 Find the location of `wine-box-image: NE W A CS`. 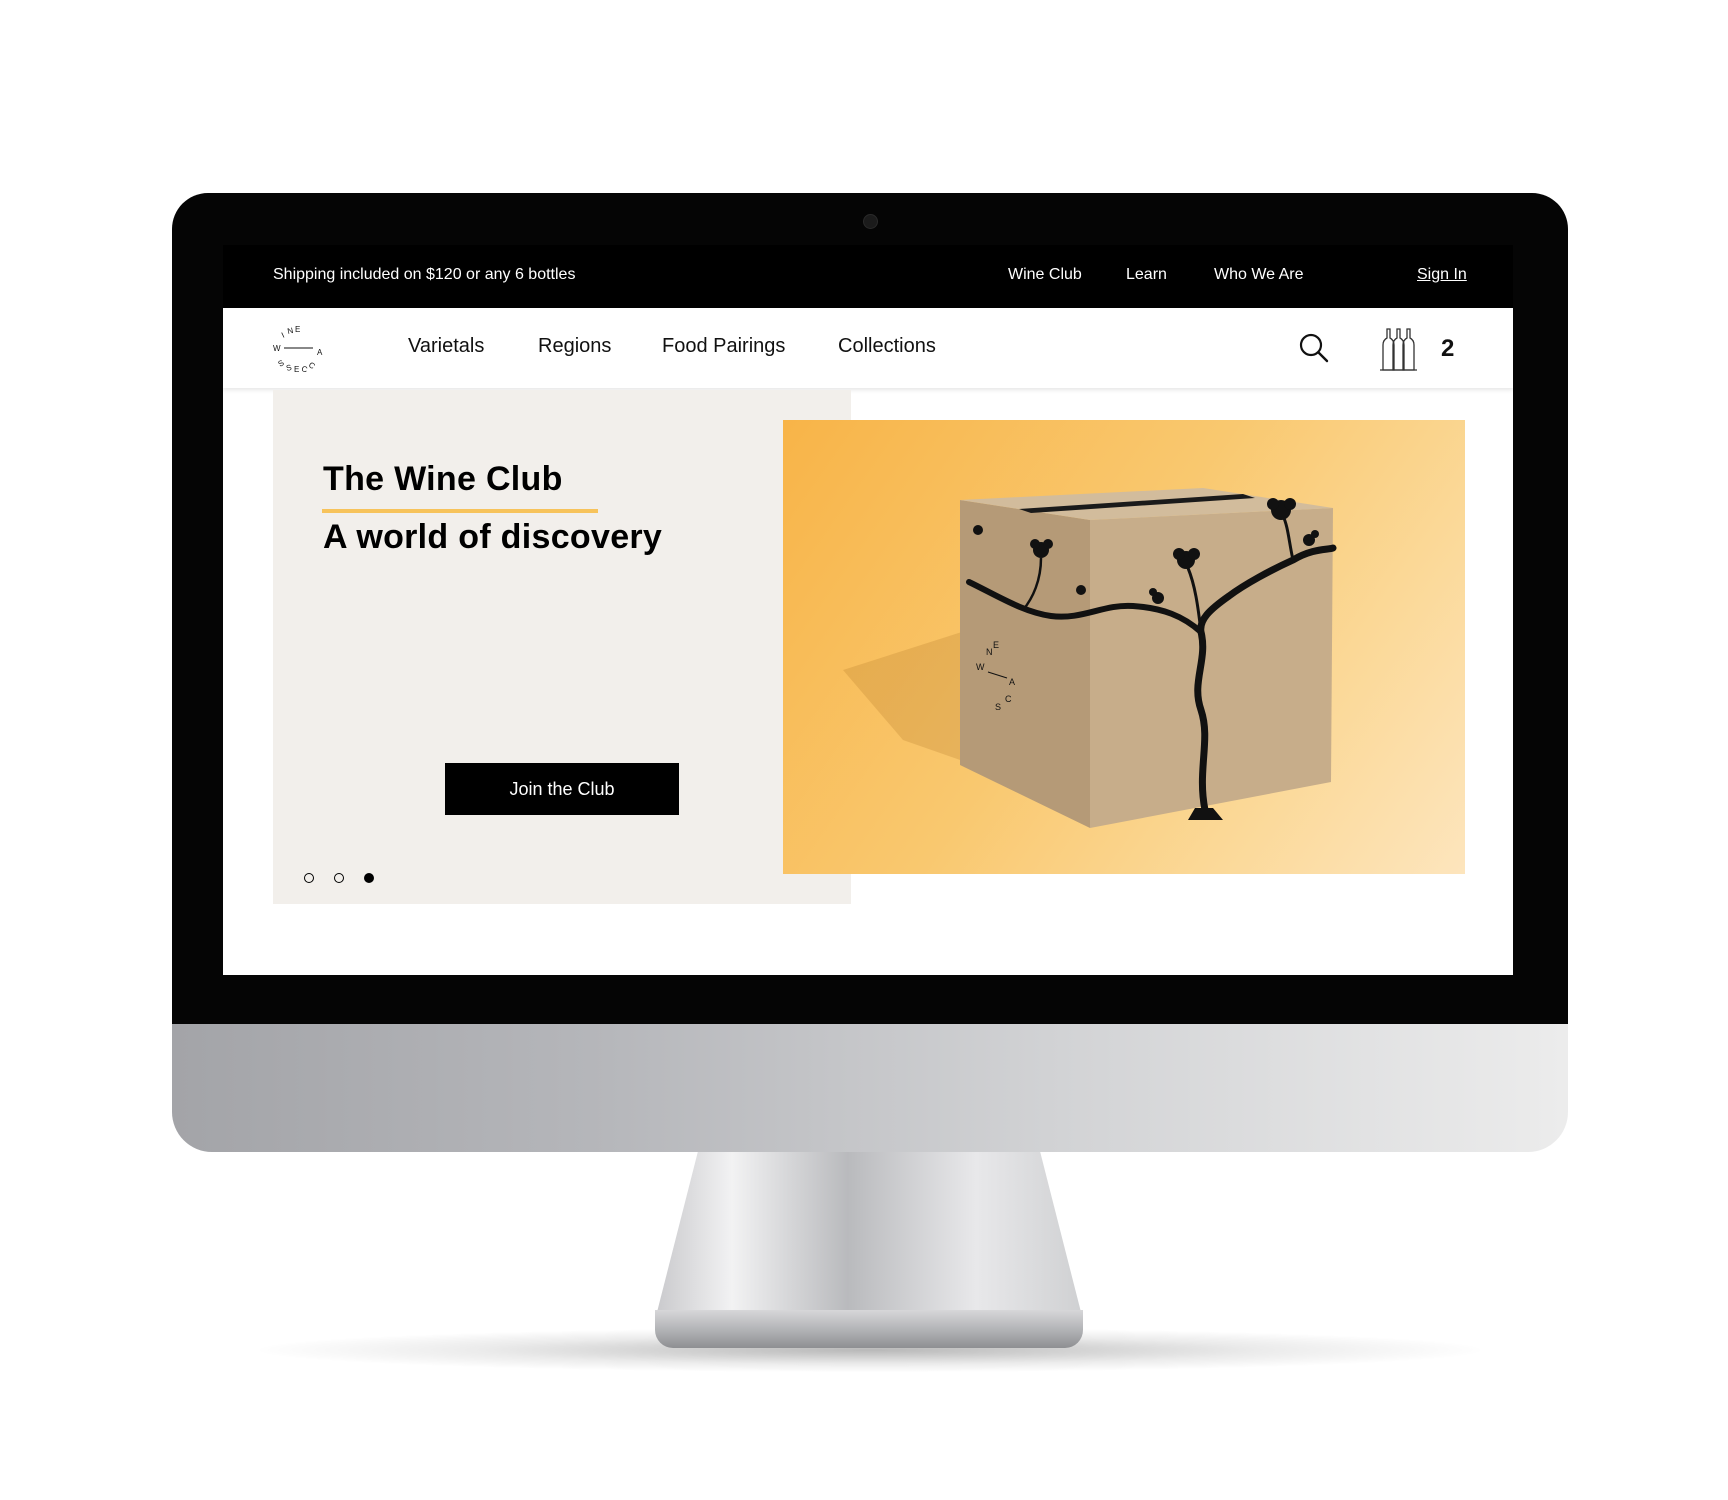

wine-box-image: NE W A CS is located at coordinates (1090, 658).